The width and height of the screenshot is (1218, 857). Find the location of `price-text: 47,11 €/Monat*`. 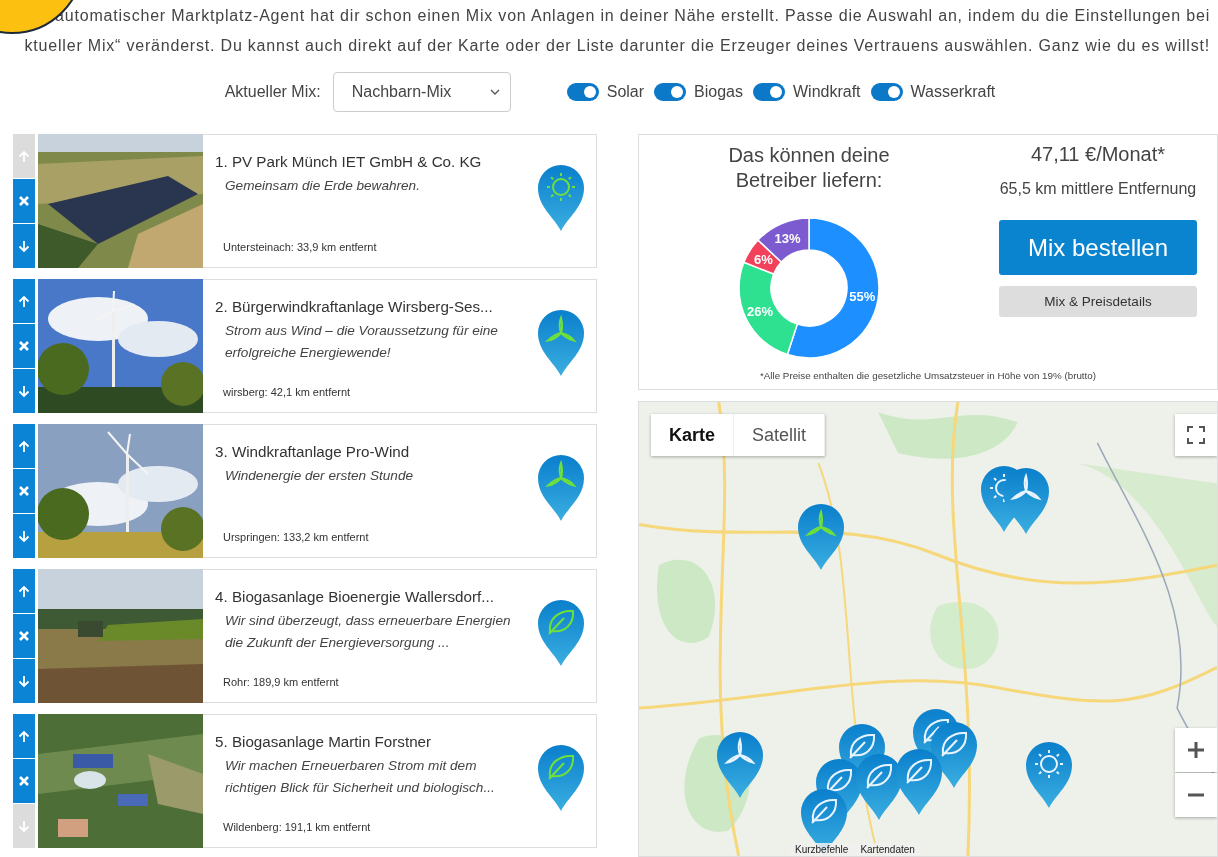

price-text: 47,11 €/Monat* is located at coordinates (1098, 154).